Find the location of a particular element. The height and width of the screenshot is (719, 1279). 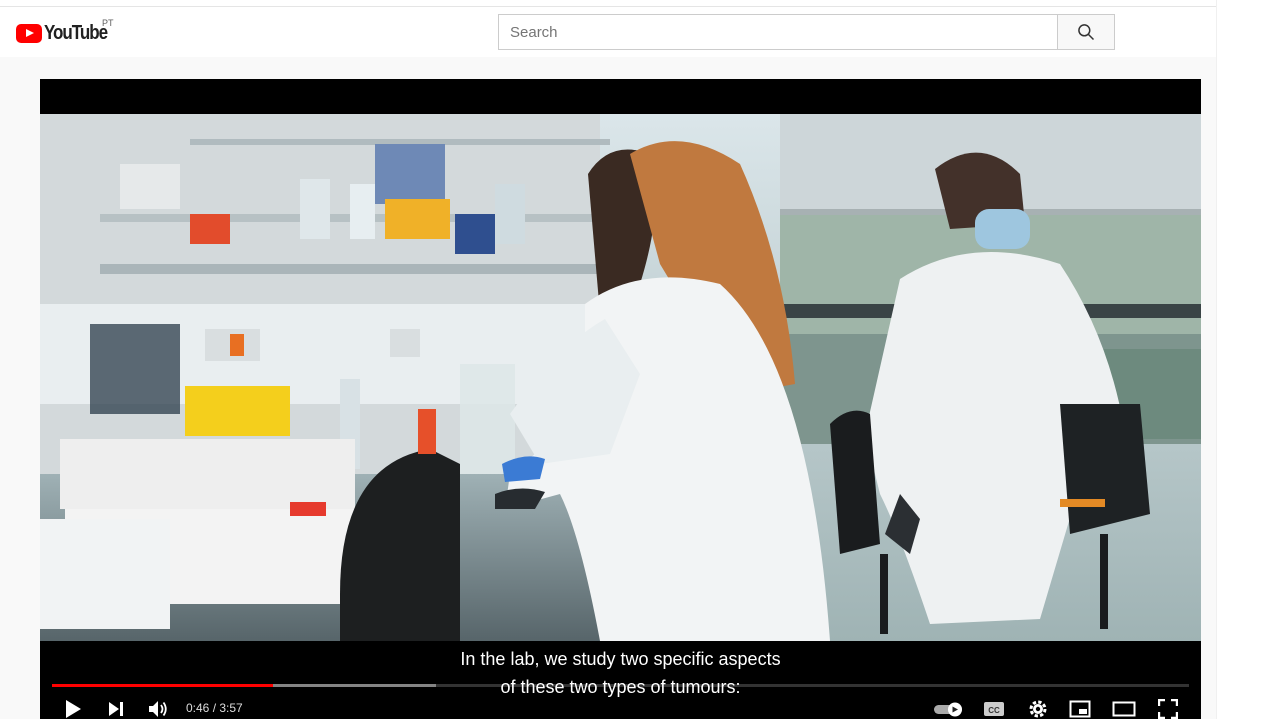

miniplayer-icon is located at coordinates (1080, 709).